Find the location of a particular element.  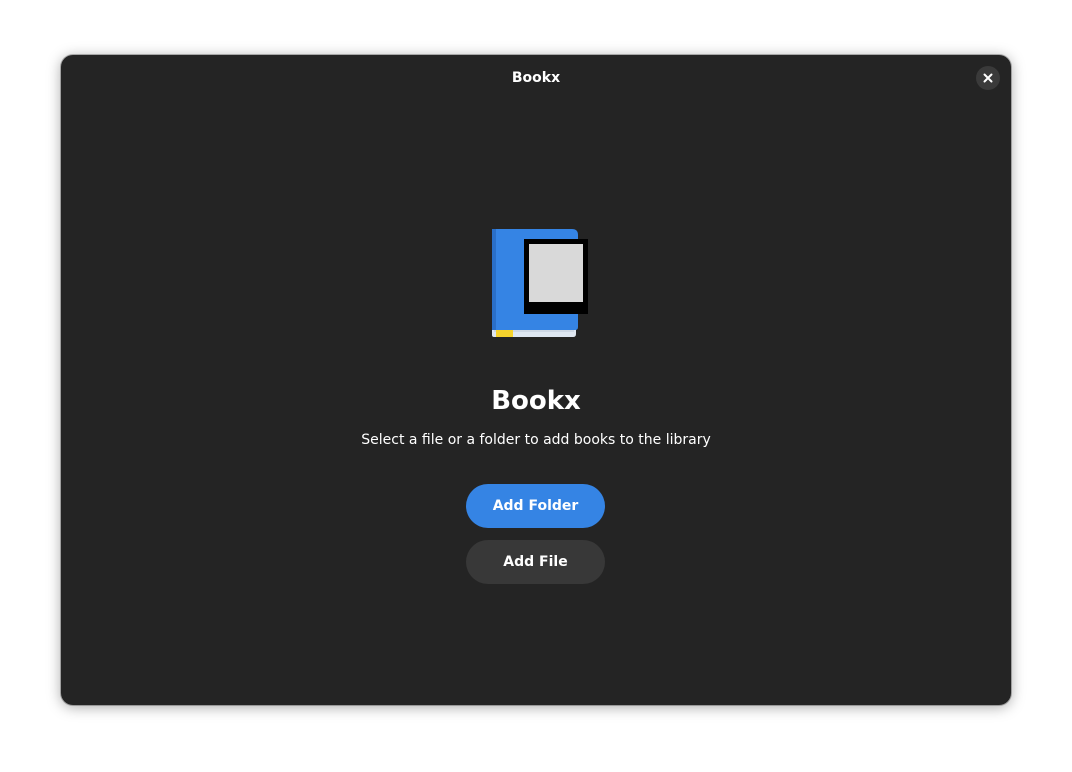

page-title: Bookx is located at coordinates (536, 401).